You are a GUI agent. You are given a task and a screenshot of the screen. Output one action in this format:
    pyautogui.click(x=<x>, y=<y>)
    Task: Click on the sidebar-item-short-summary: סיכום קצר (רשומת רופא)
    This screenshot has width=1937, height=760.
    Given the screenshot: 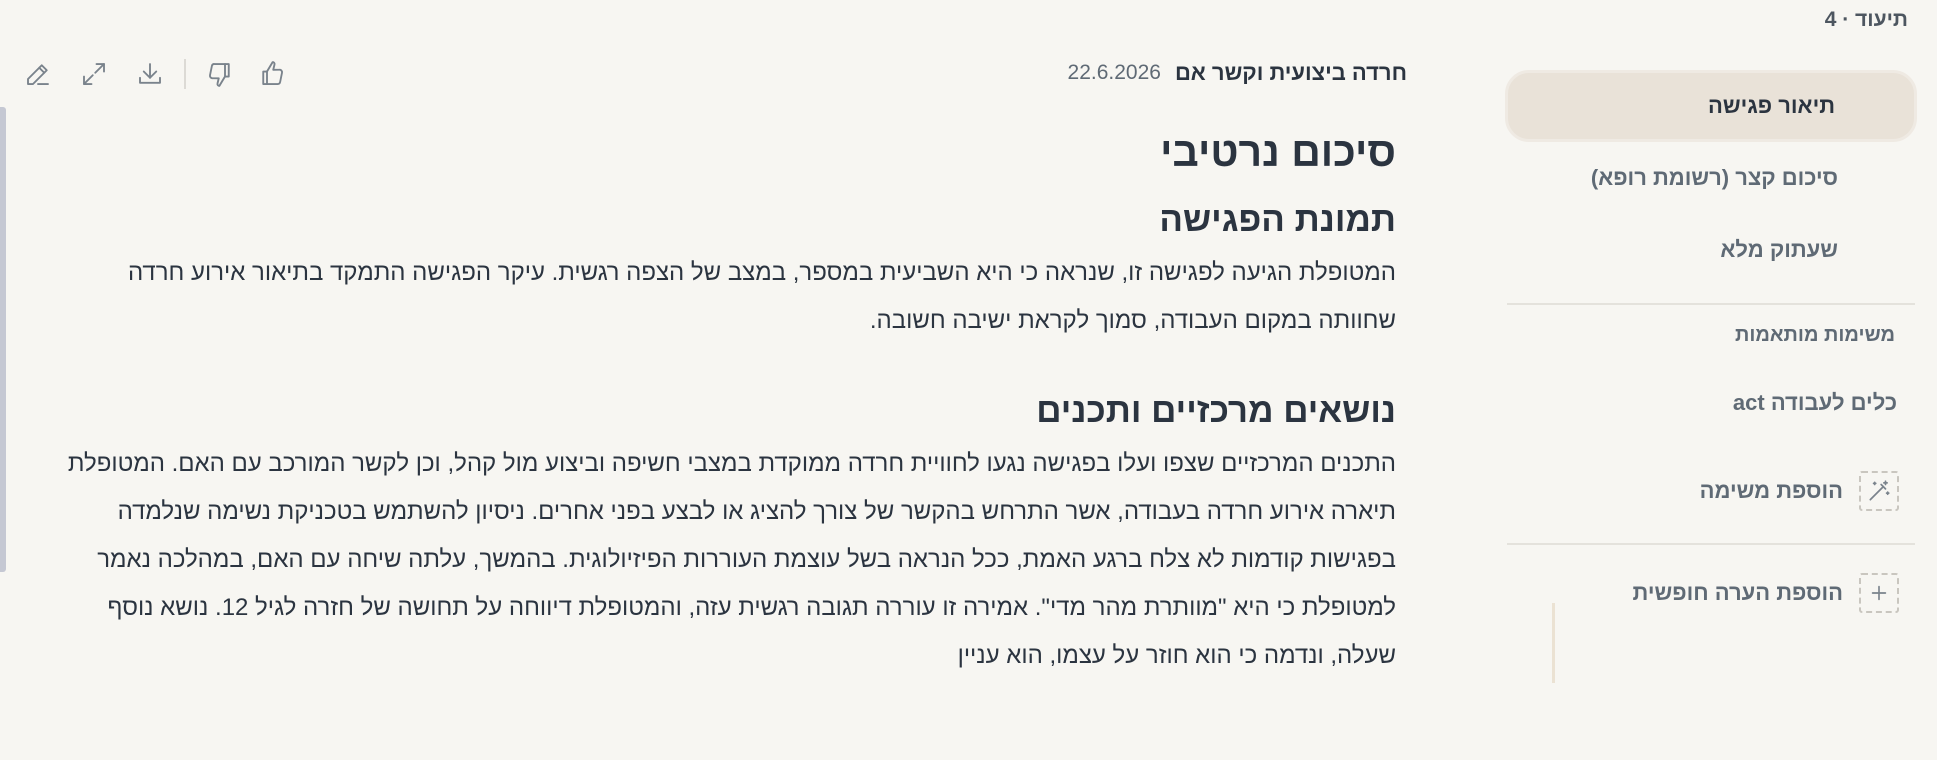 What is the action you would take?
    pyautogui.click(x=1711, y=178)
    